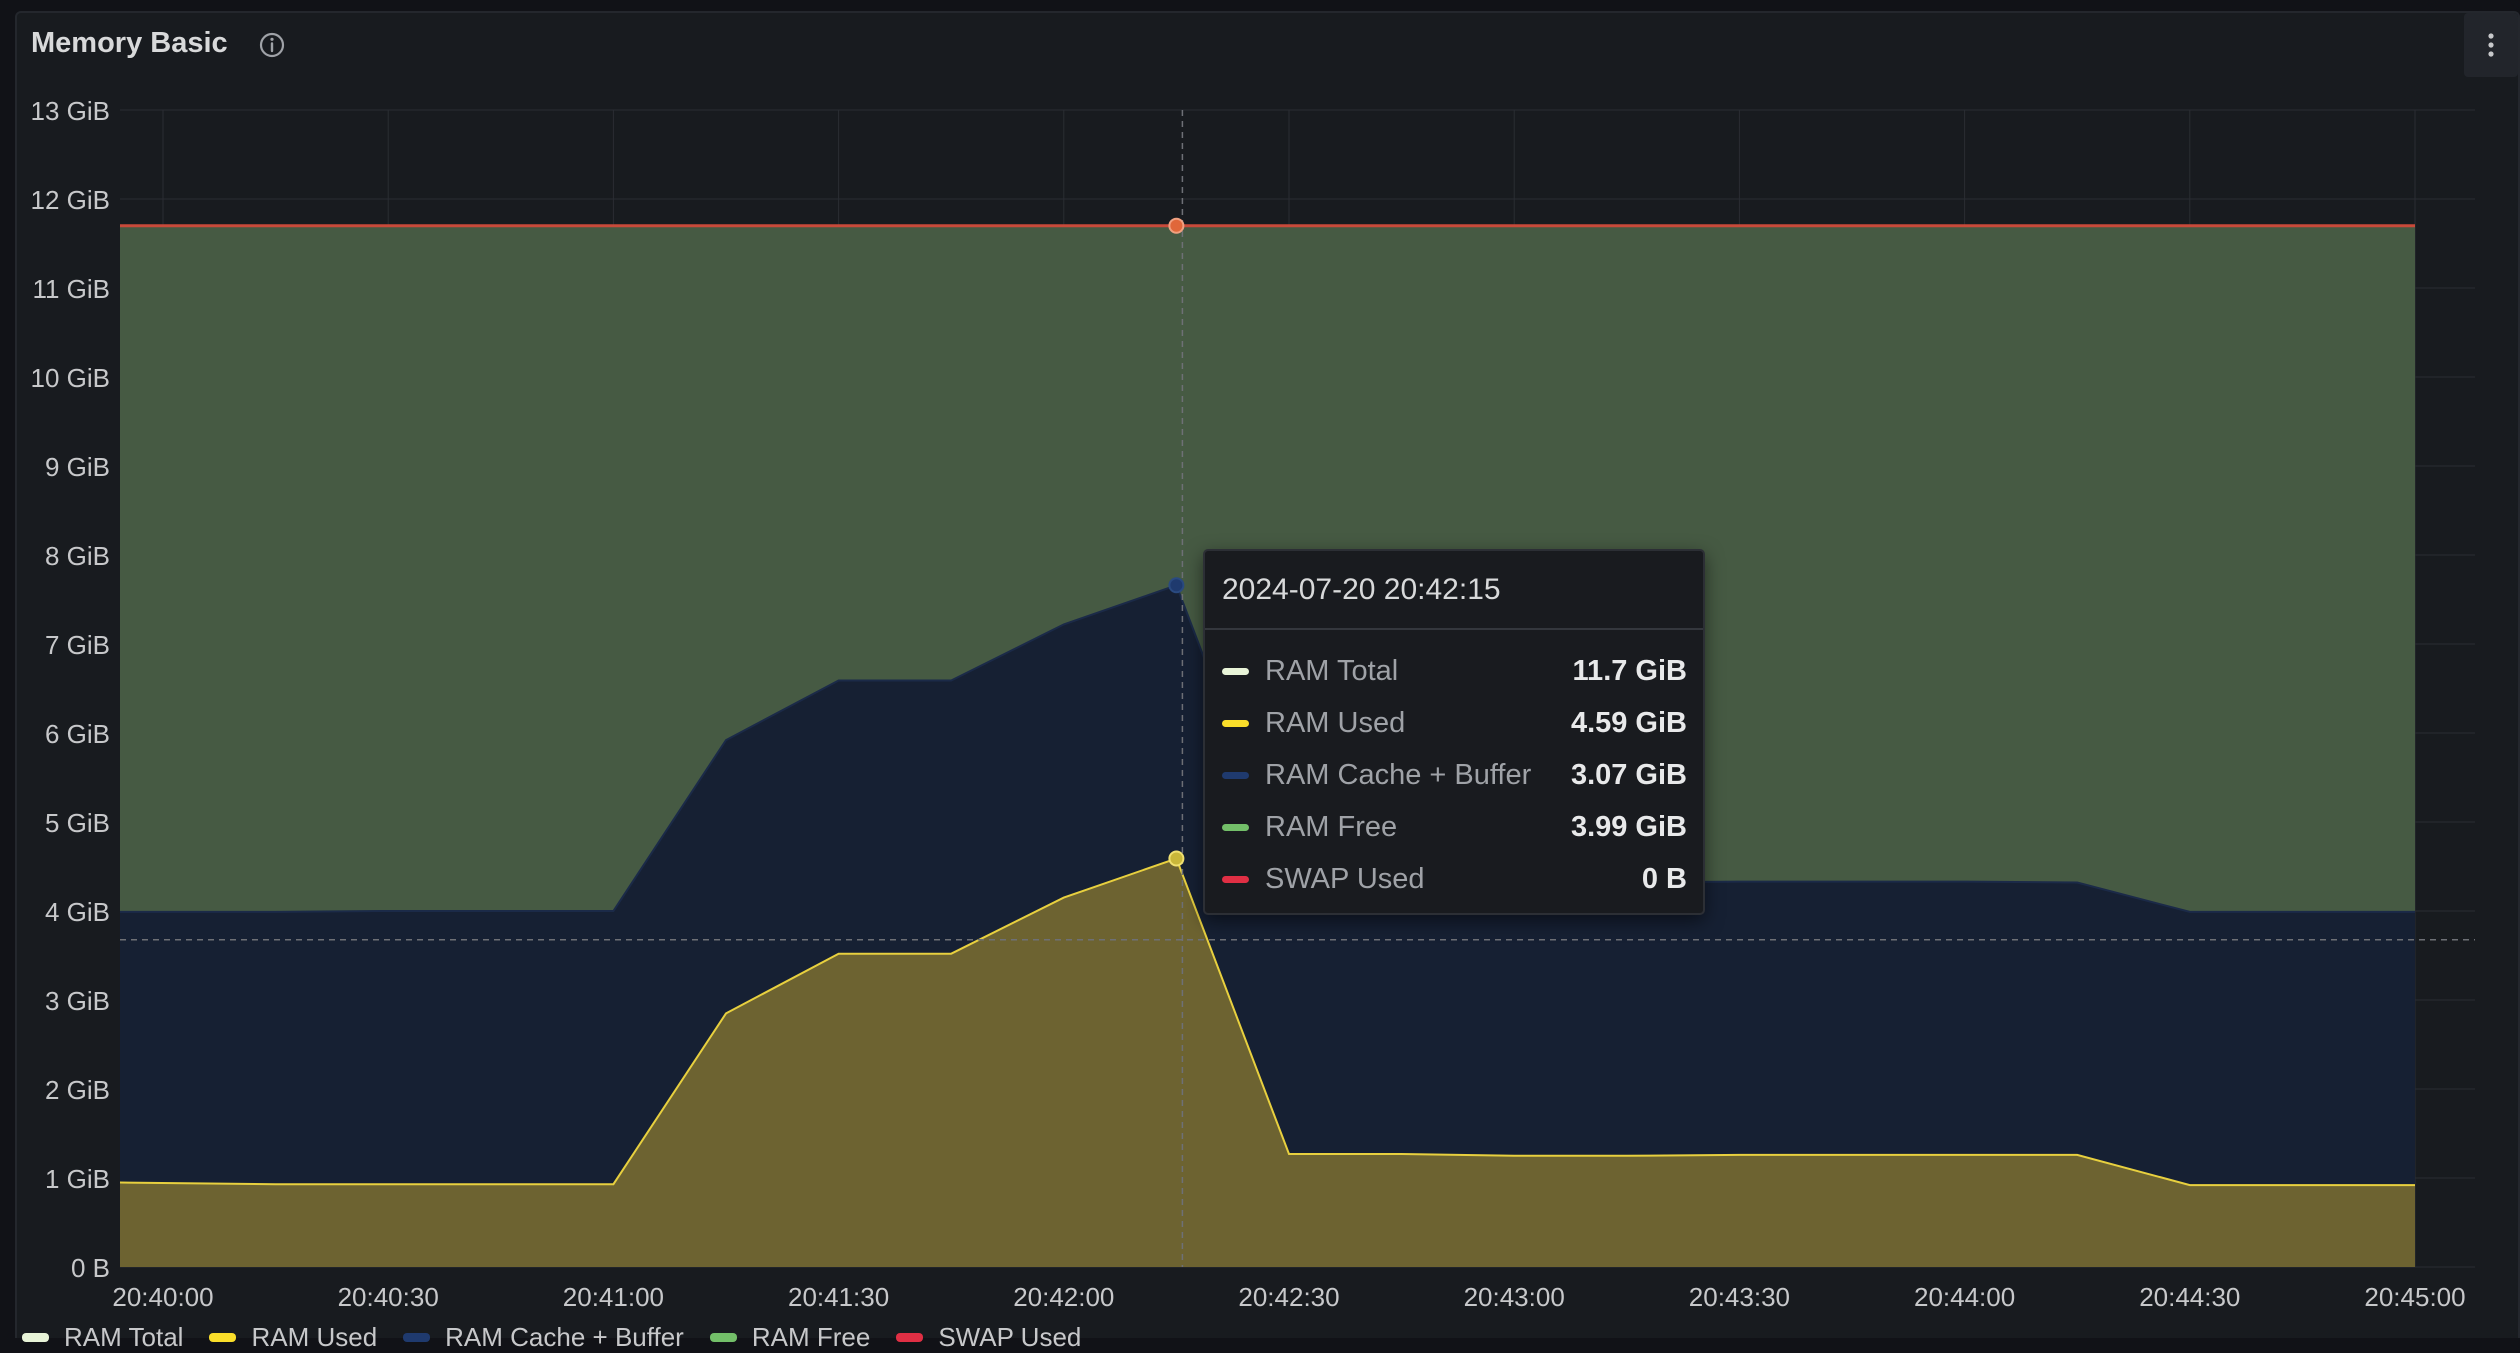  Describe the element at coordinates (77, 1179) in the screenshot. I see `y-tick-label: 1 GiB` at that location.